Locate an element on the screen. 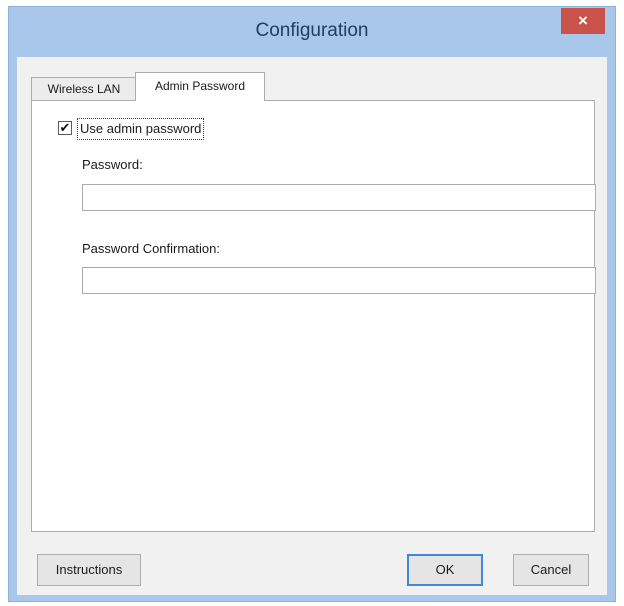  title-bar: Configuration × is located at coordinates (312, 32).